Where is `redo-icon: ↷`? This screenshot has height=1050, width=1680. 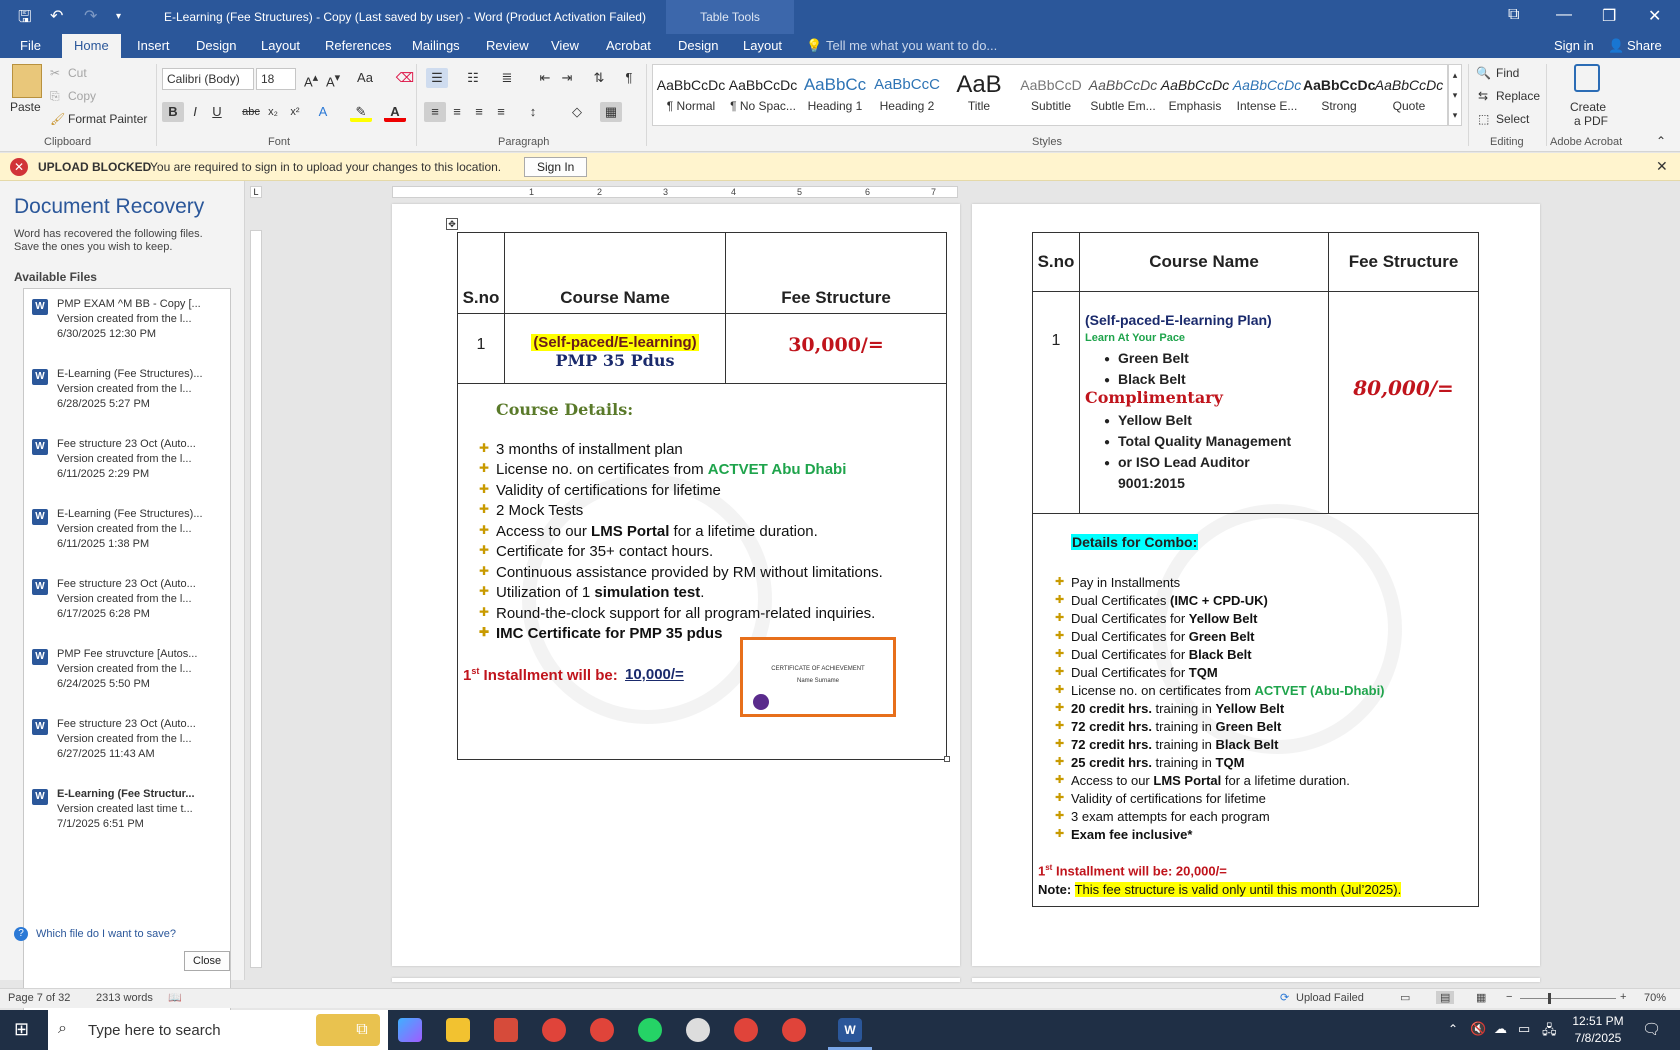
redo-icon: ↷ is located at coordinates (90, 16).